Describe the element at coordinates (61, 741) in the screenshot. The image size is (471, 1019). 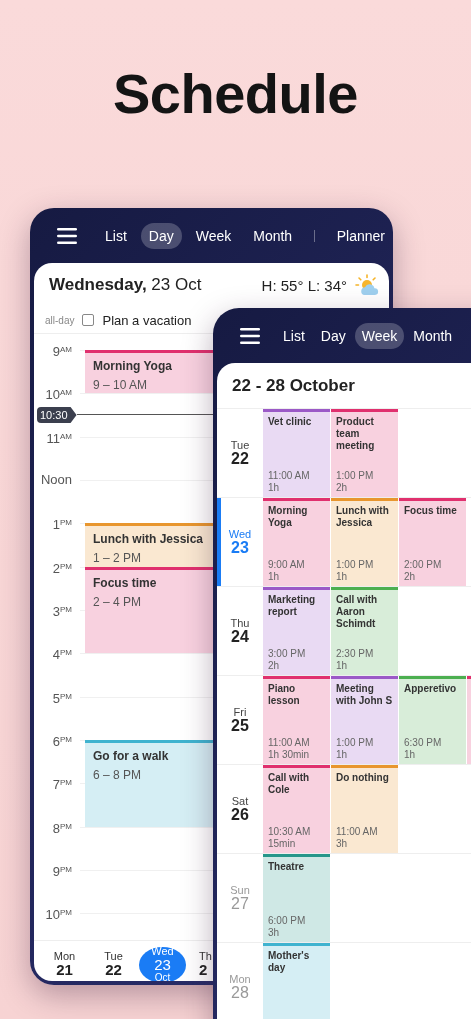
I see `hour-label: 6$^{PM}$` at that location.